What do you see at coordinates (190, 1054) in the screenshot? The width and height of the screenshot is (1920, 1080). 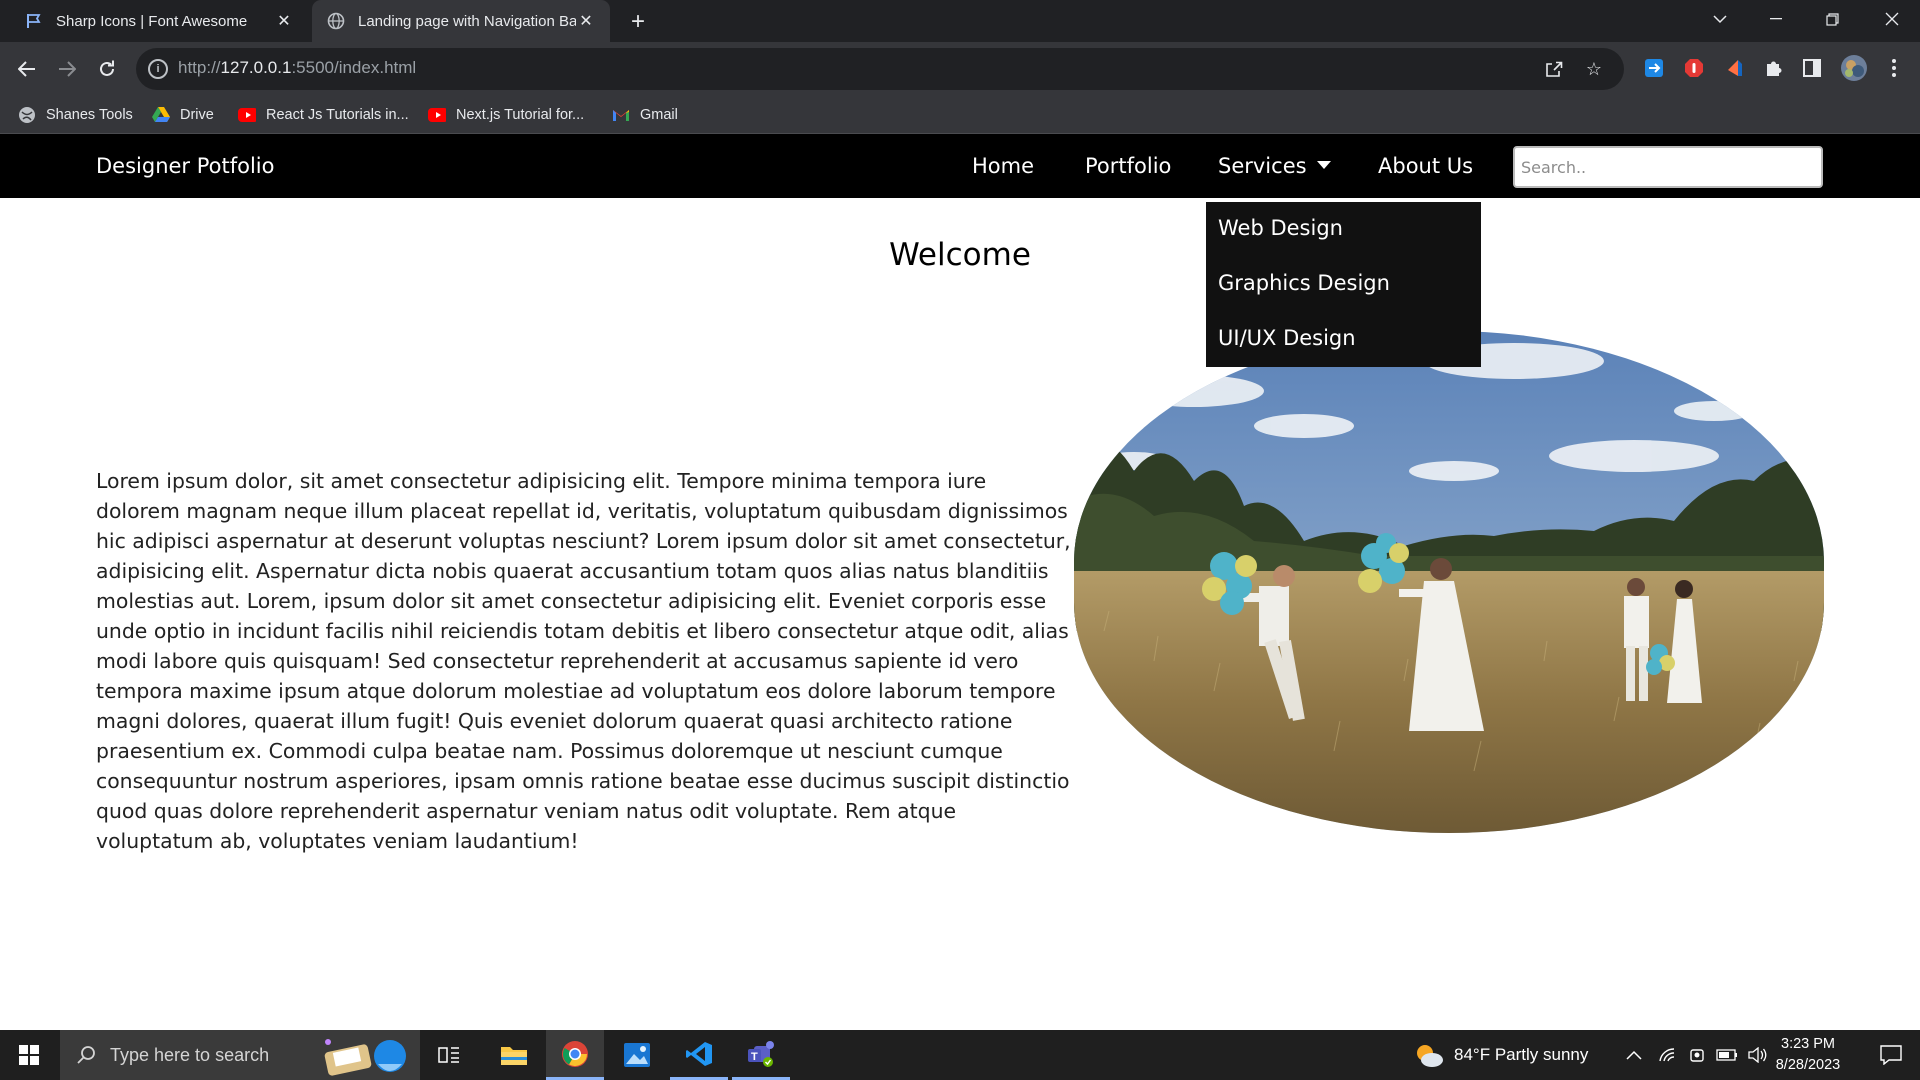 I see `taskbar-search-placeholder: Type here to search` at bounding box center [190, 1054].